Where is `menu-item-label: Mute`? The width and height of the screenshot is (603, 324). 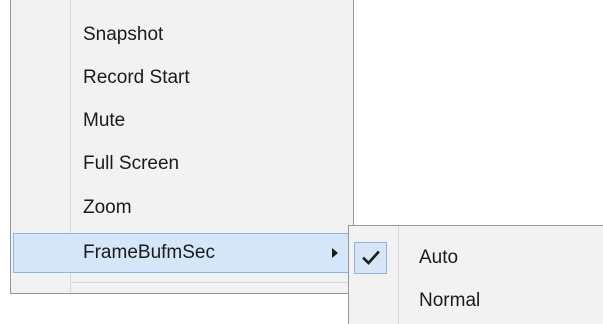 menu-item-label: Mute is located at coordinates (104, 120).